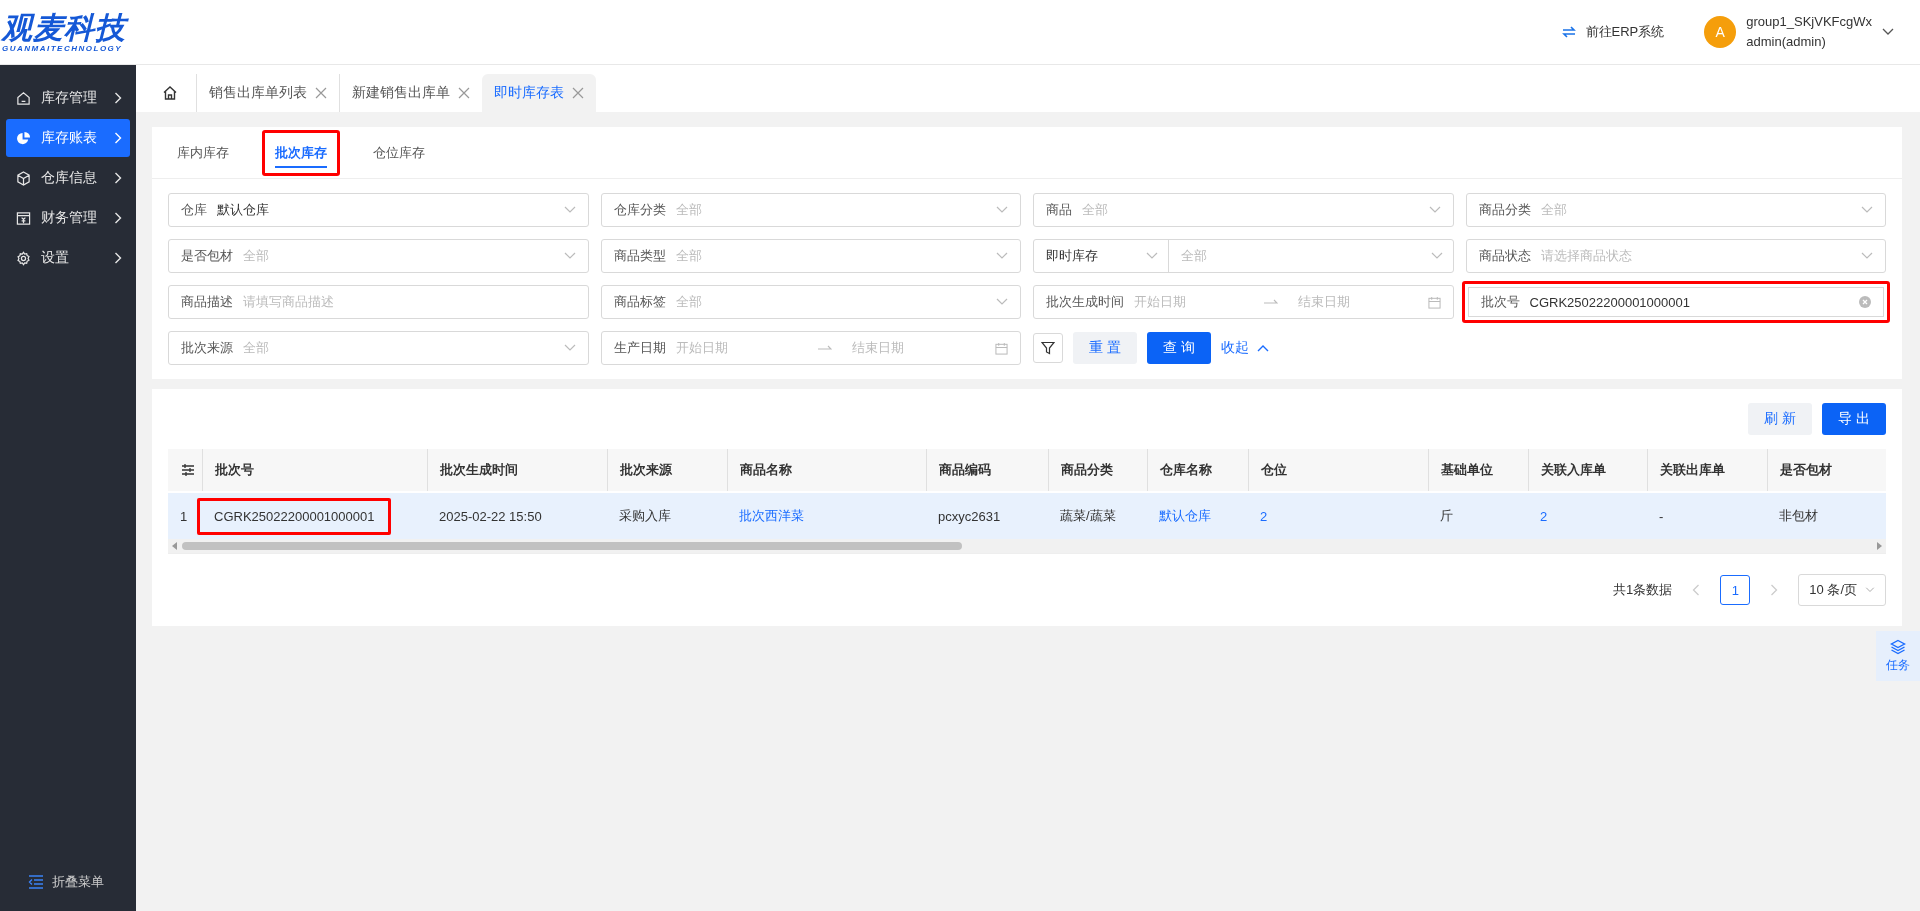  What do you see at coordinates (378, 256) in the screenshot?
I see `select-field: 是否包材 全部` at bounding box center [378, 256].